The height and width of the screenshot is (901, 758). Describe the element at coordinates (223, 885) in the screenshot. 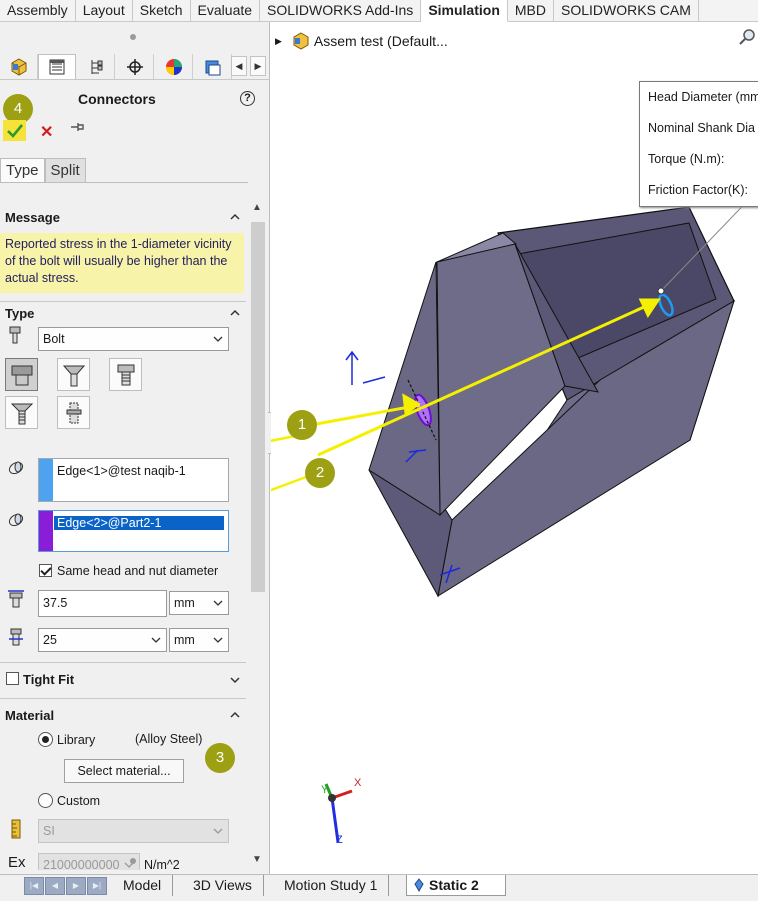

I see `tab-3d-views: 3D Views` at that location.